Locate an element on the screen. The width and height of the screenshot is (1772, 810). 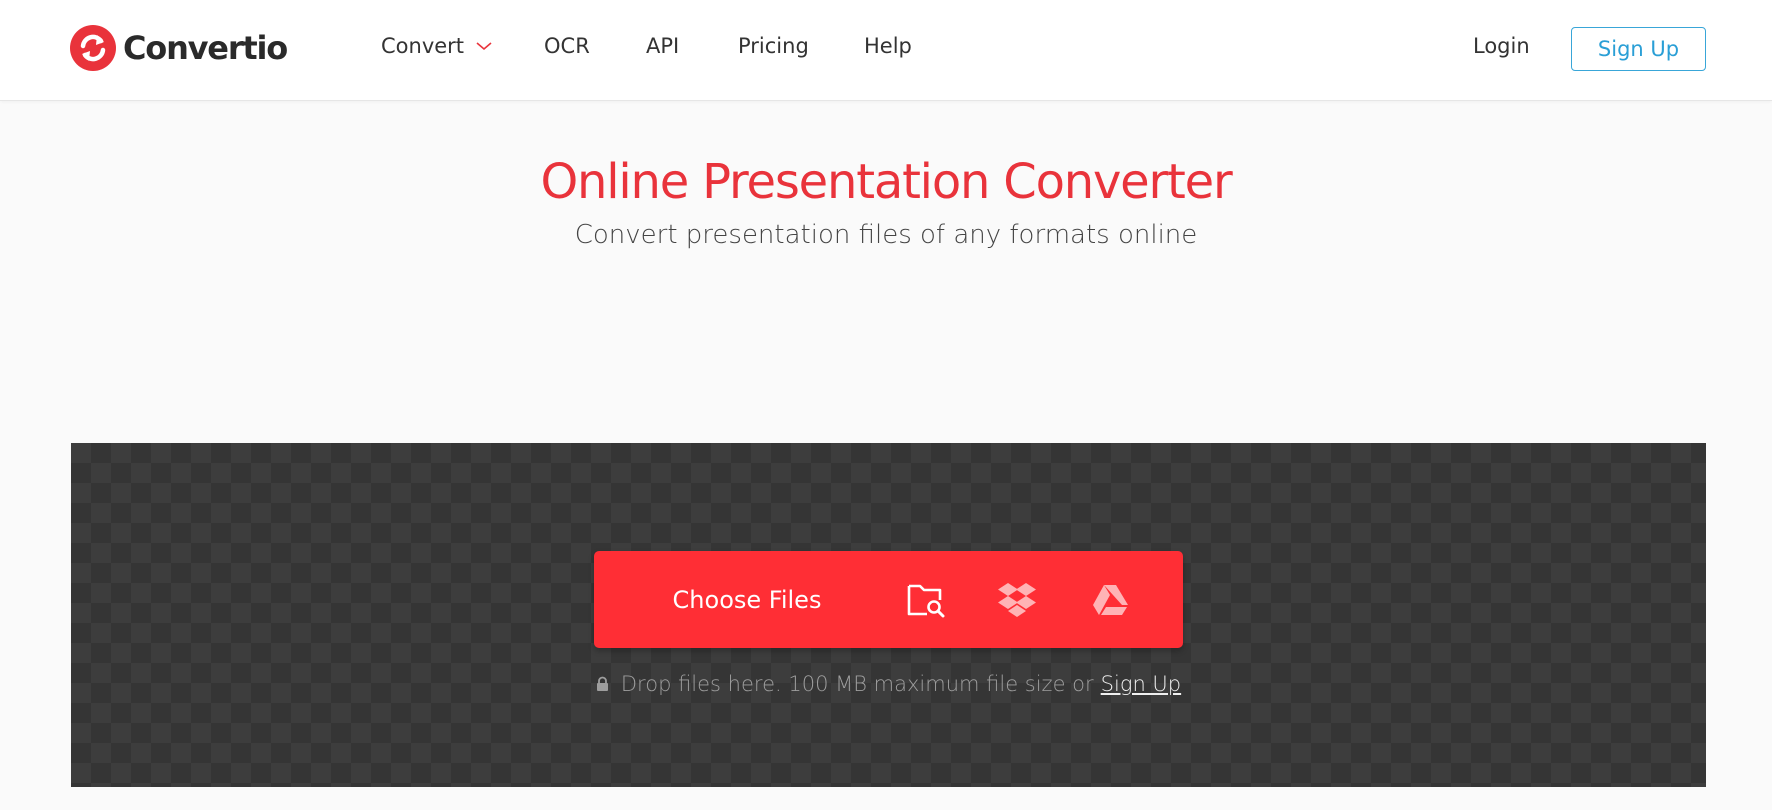
nav-api: API is located at coordinates (662, 46).